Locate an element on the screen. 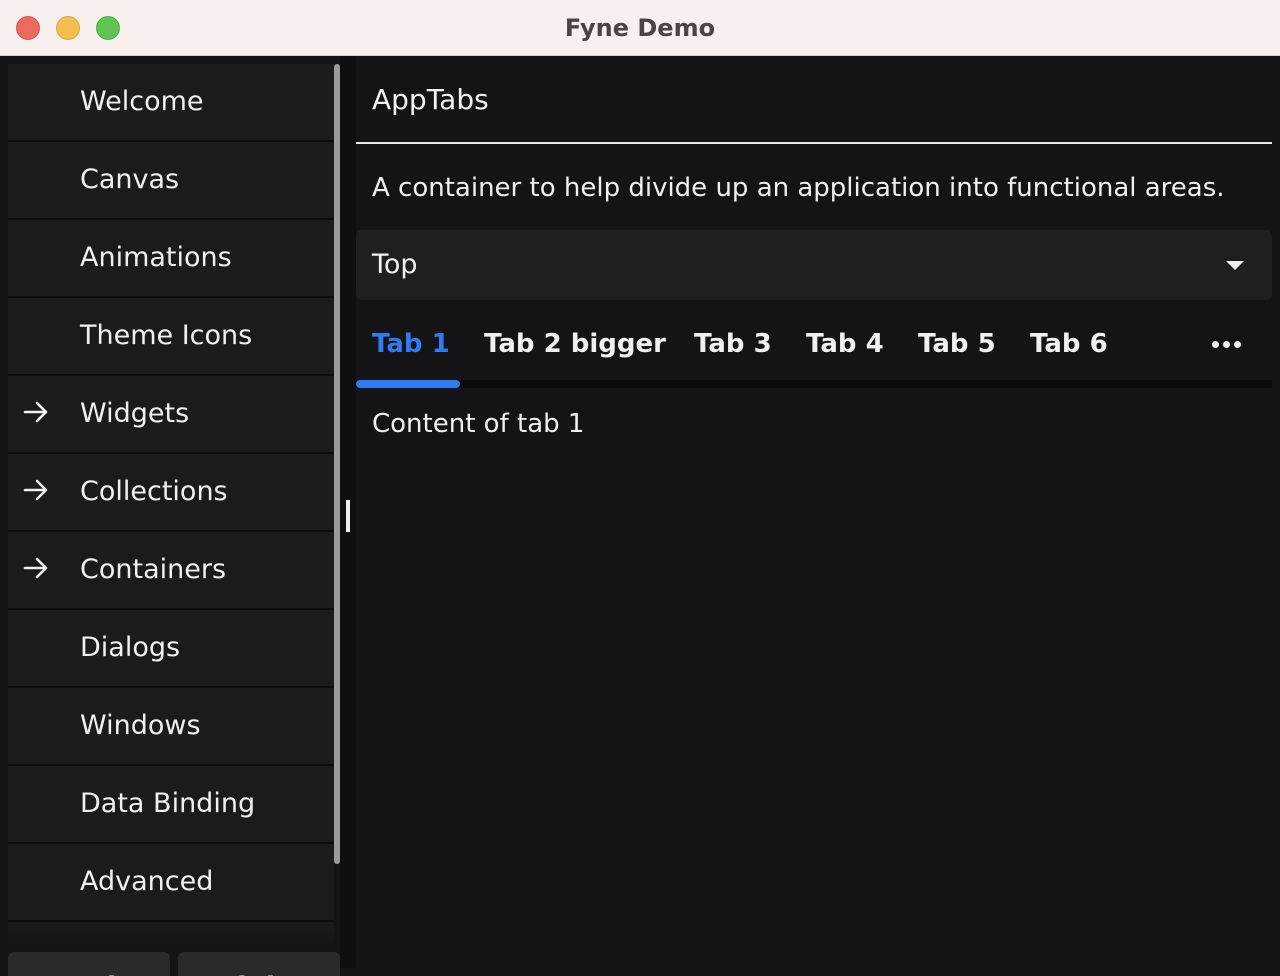  sidebar-item-label: Containers is located at coordinates (153, 569).